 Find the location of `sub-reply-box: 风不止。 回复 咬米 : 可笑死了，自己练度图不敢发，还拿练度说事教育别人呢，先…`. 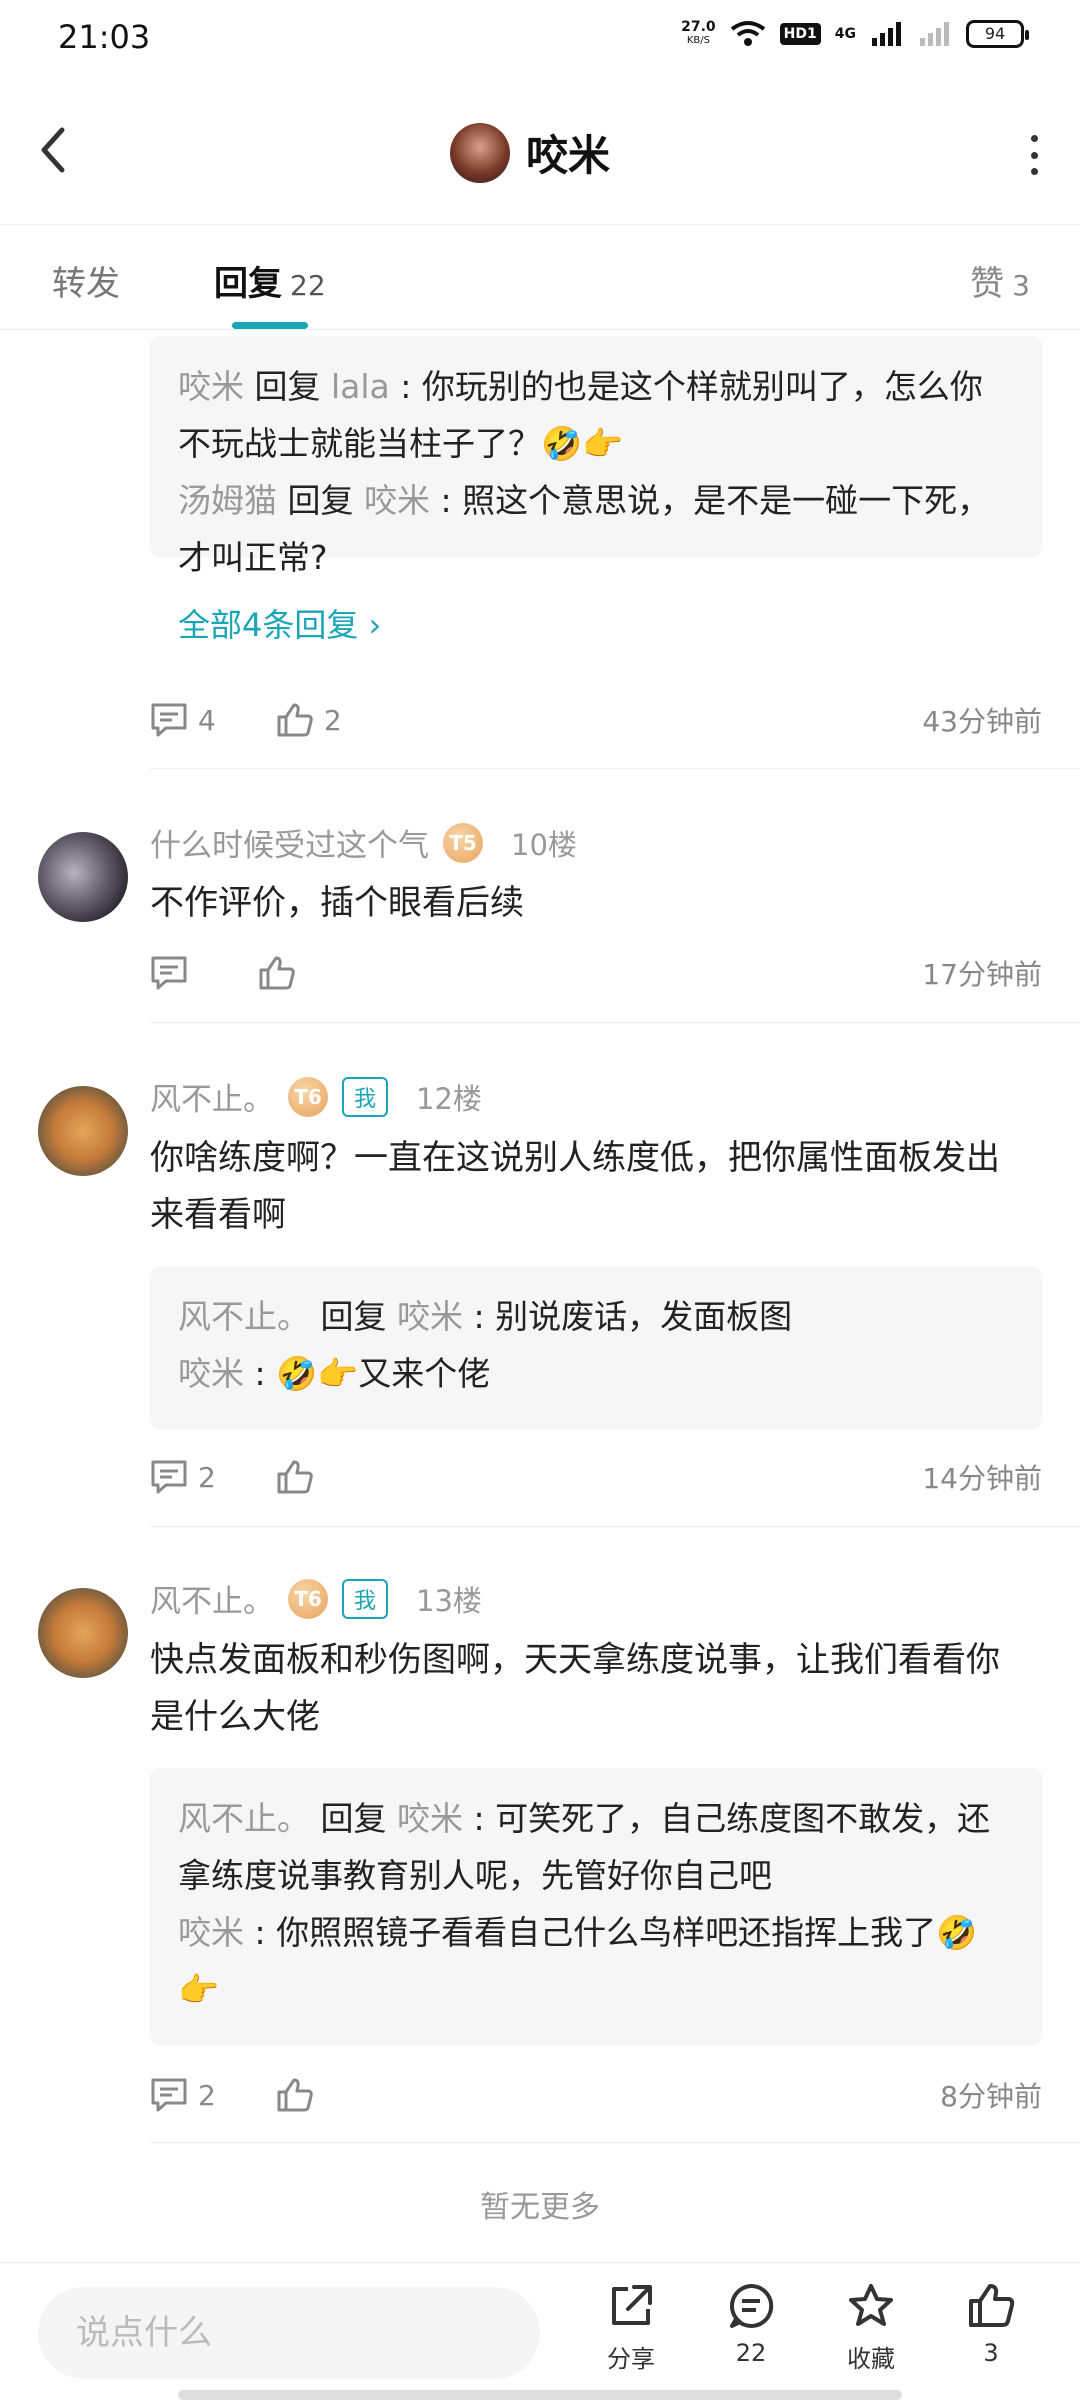

sub-reply-box: 风不止。 回复 咬米 : 可笑死了，自己练度图不敢发，还拿练度说事教育别人呢，先… is located at coordinates (596, 1907).